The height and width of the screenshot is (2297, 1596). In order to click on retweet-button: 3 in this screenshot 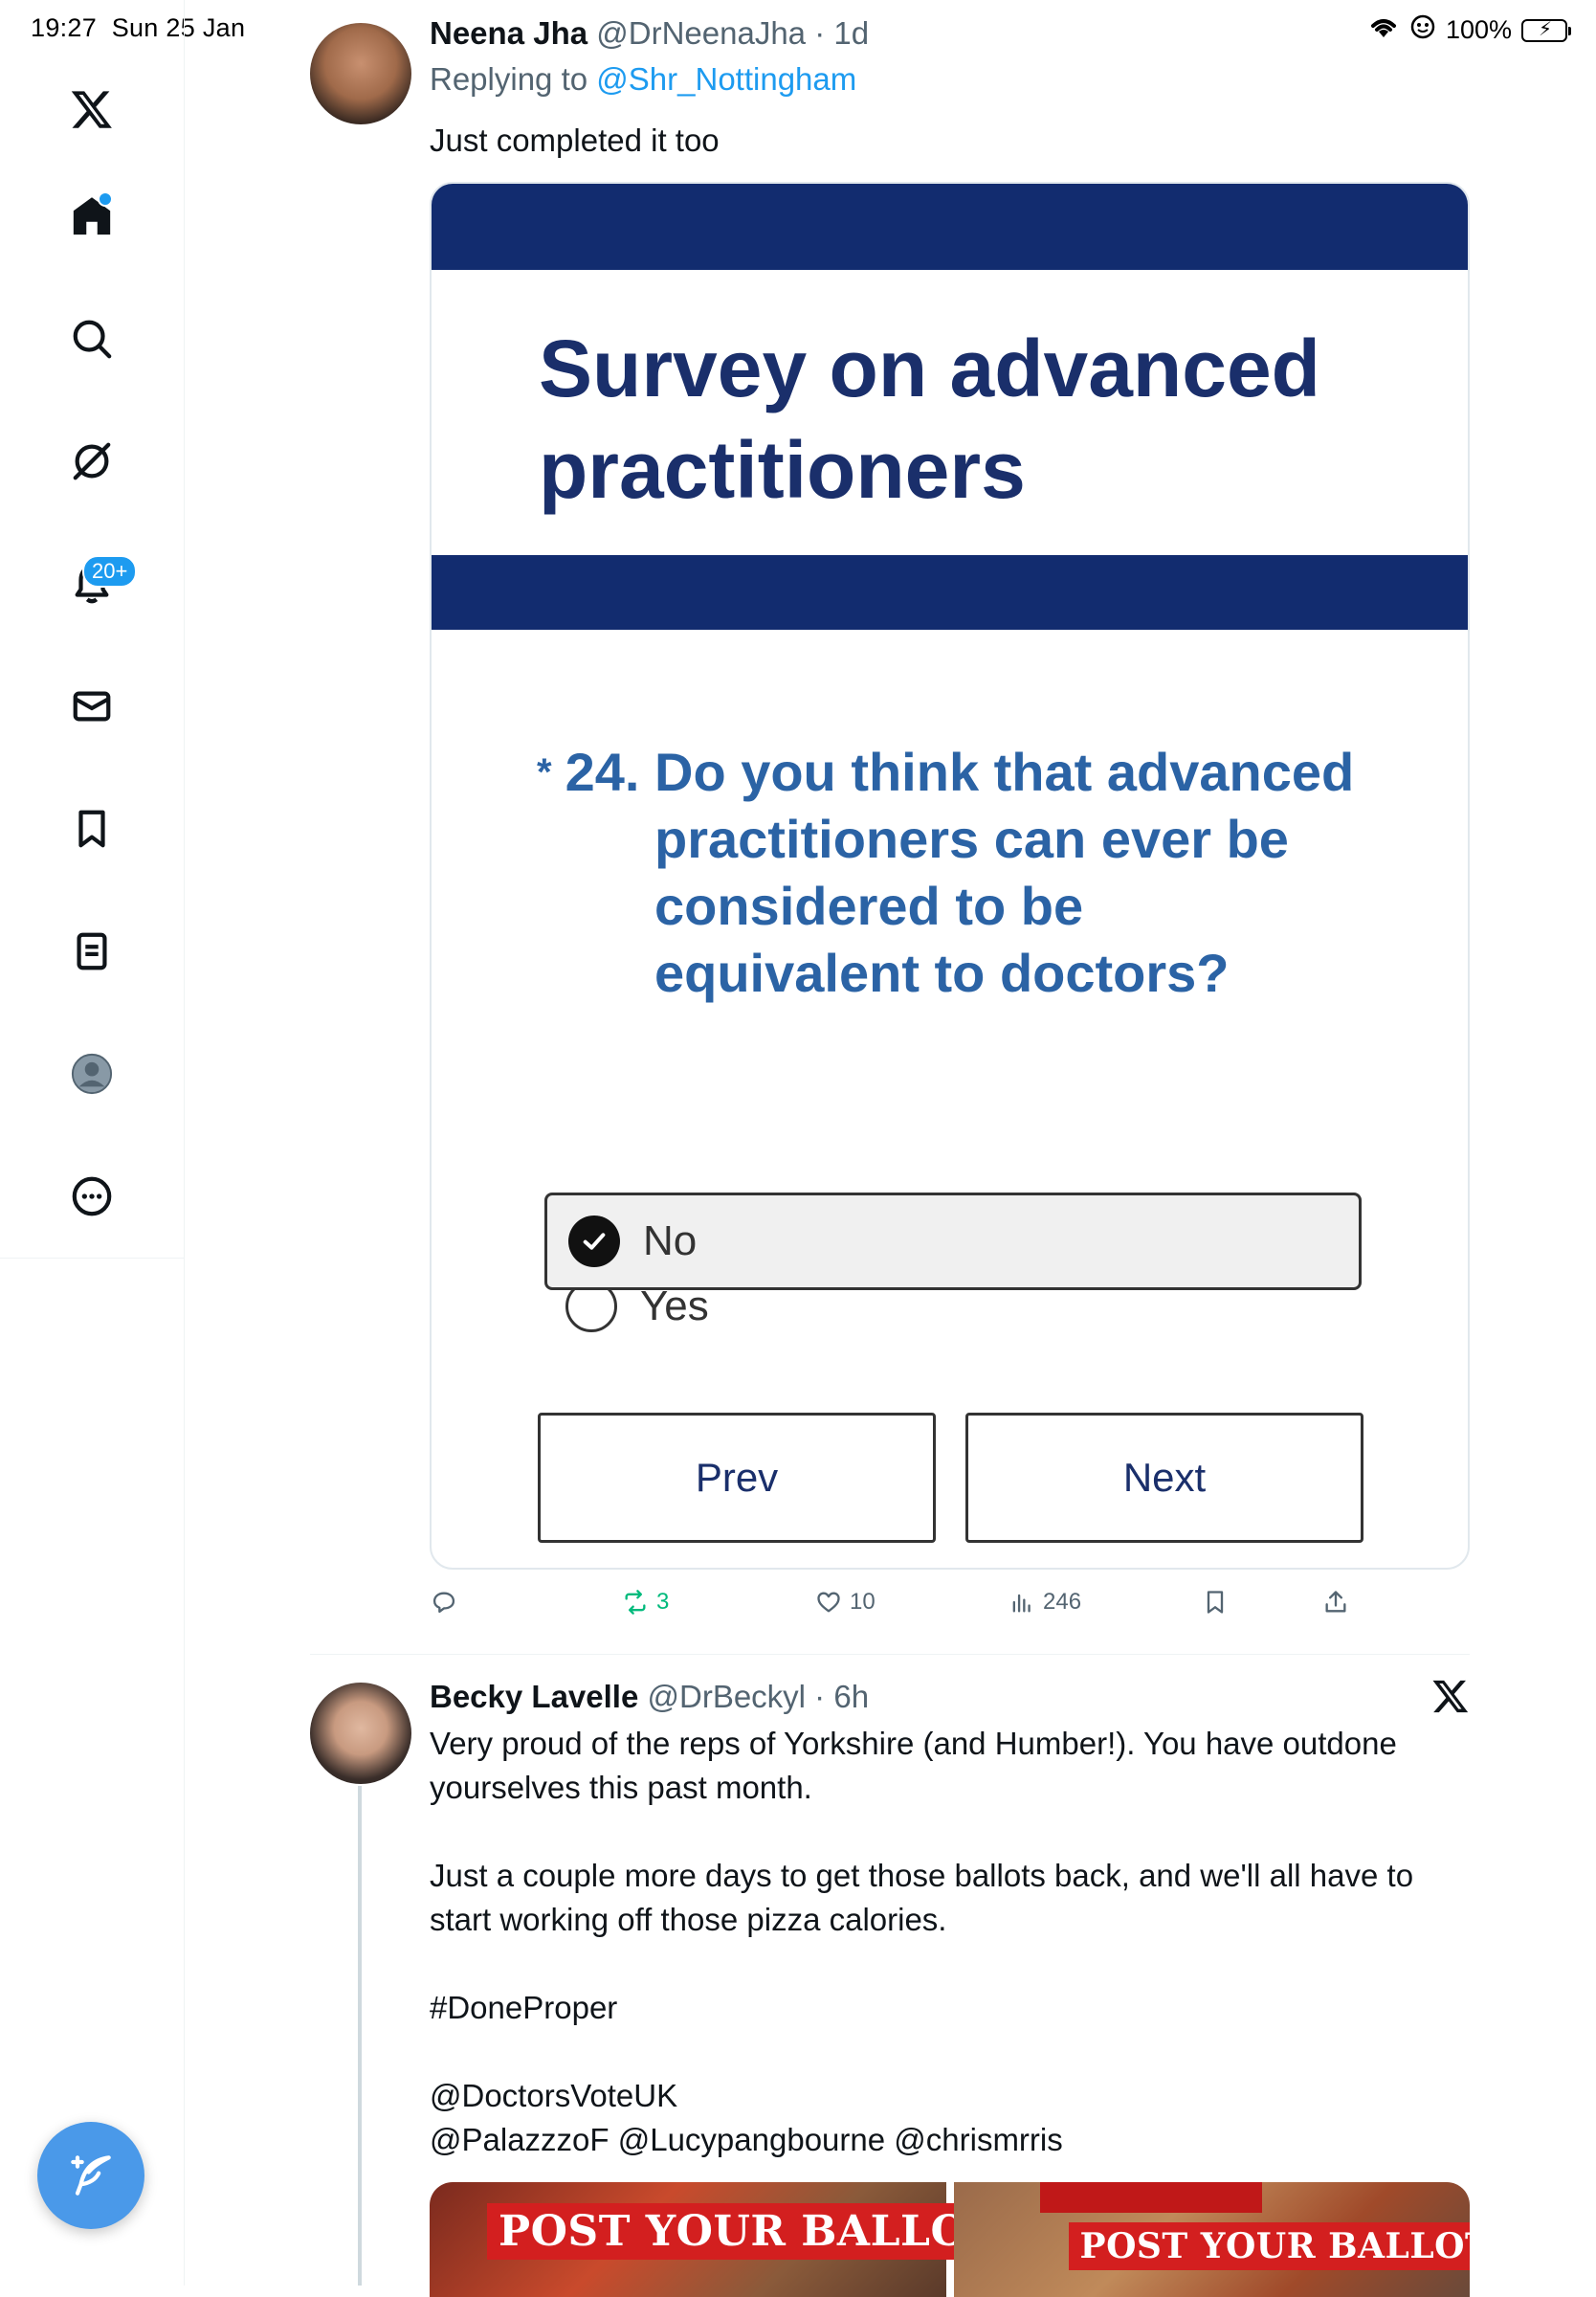, I will do `click(646, 1602)`.